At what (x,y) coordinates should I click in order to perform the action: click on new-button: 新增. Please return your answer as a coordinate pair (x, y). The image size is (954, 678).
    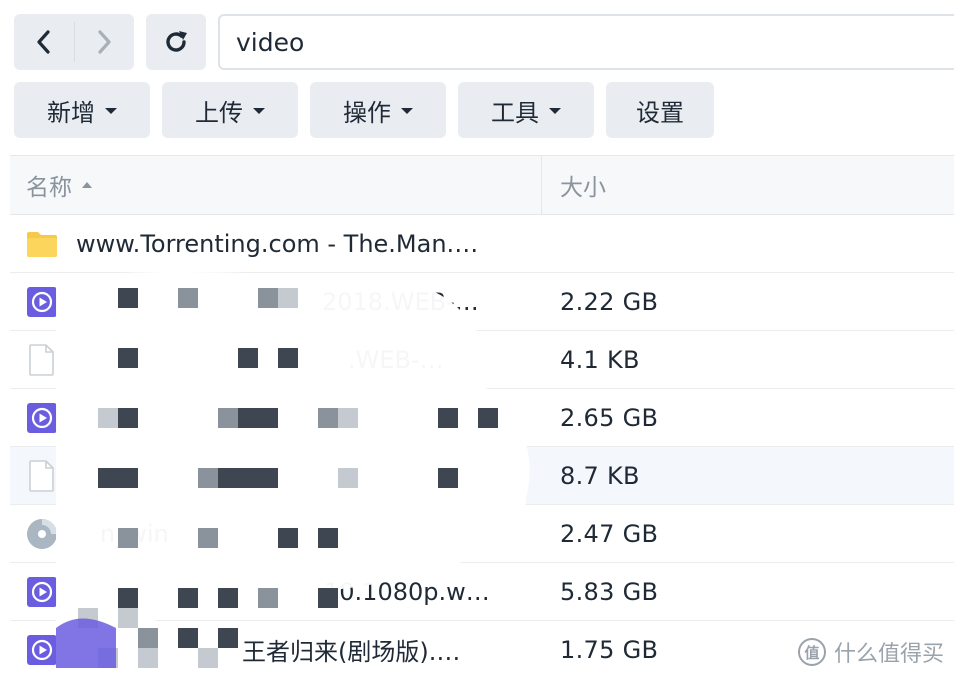
    Looking at the image, I should click on (82, 110).